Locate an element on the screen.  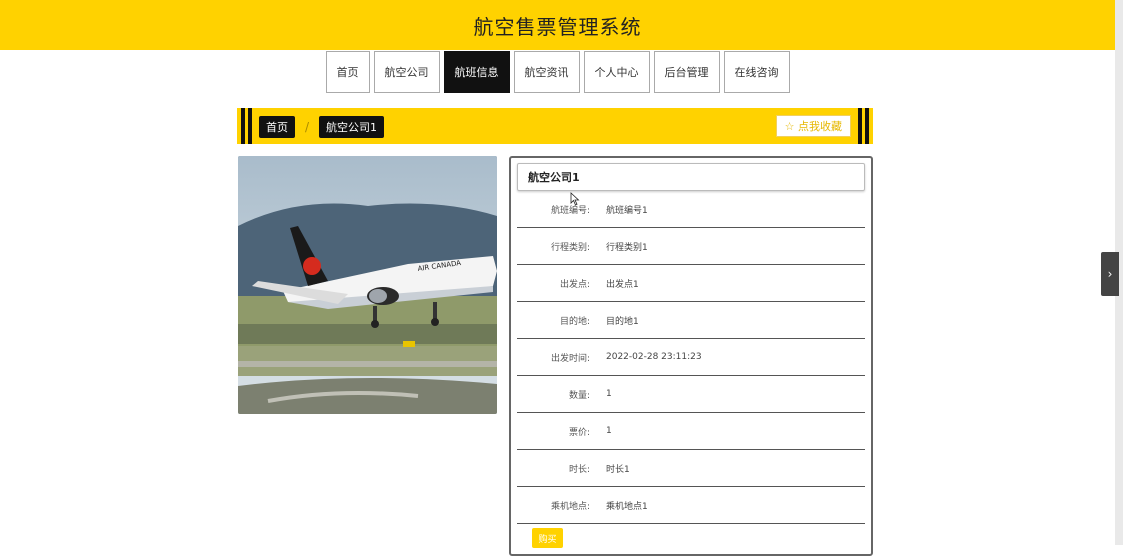
detail-value: 2022-02-28 23:11:23 is located at coordinates (654, 357).